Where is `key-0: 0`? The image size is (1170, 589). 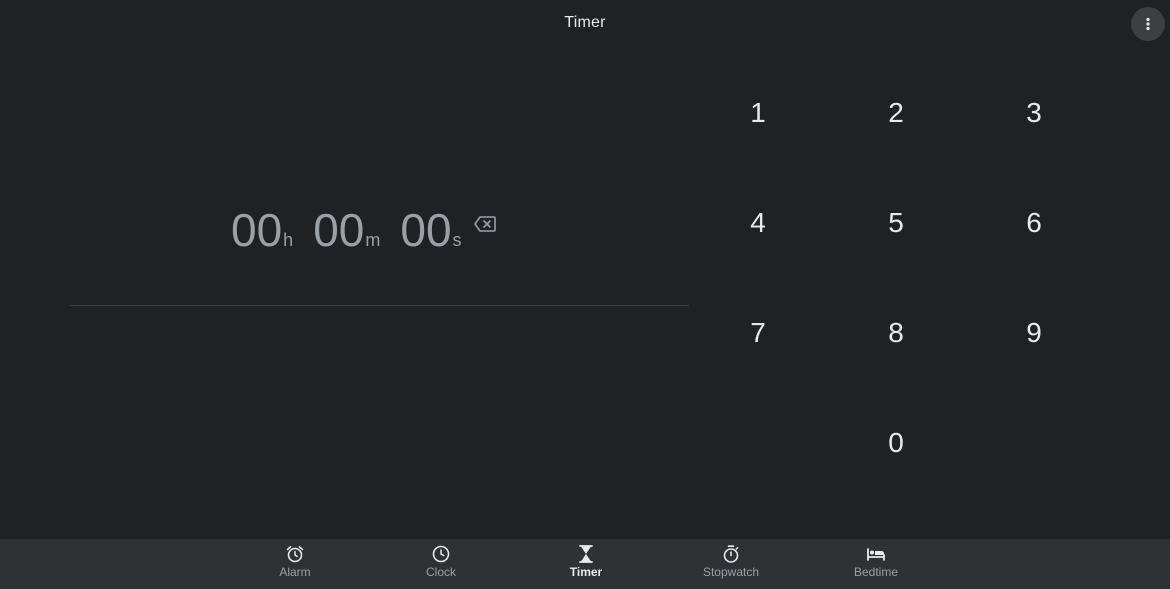 key-0: 0 is located at coordinates (896, 443).